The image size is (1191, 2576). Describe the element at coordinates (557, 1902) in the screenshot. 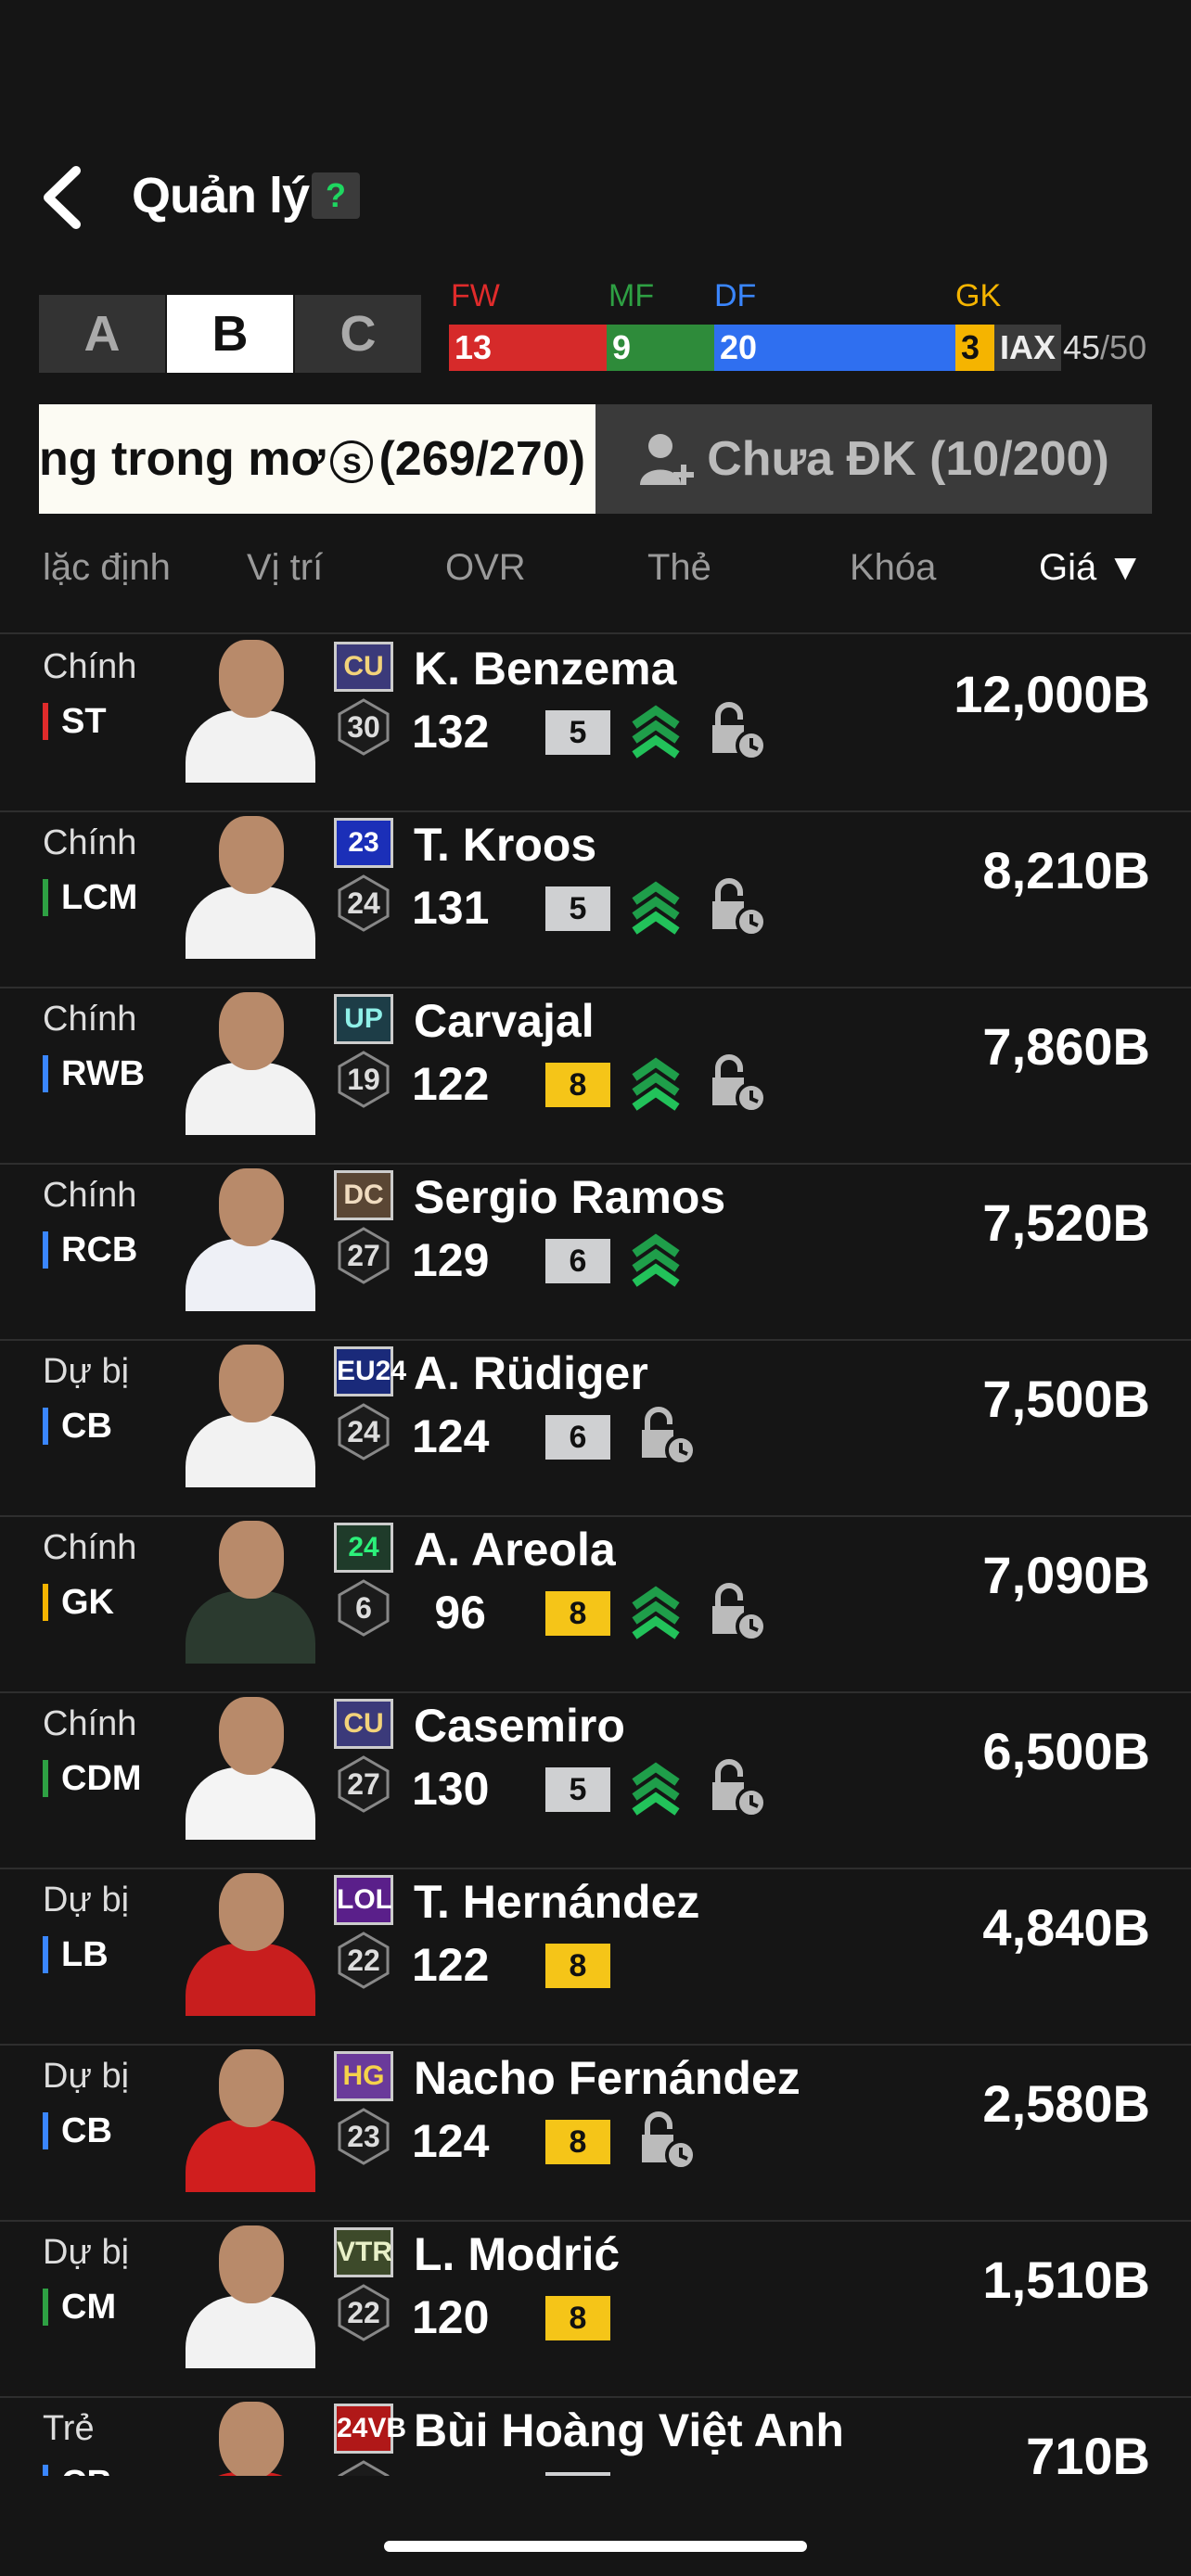

I see `player-name: T. Hernández` at that location.